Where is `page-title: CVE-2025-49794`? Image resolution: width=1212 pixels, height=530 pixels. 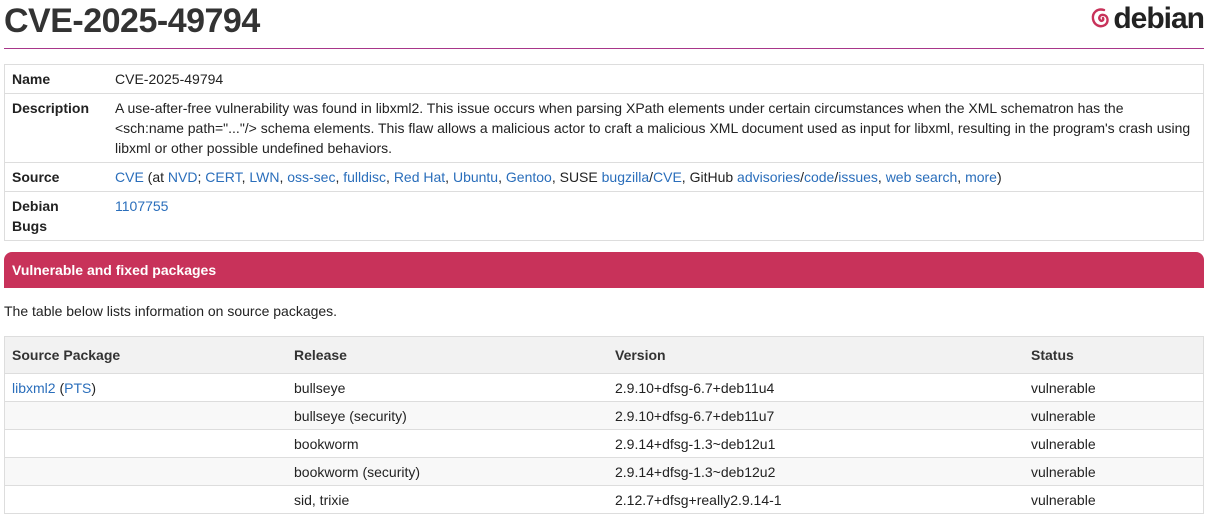 page-title: CVE-2025-49794 is located at coordinates (132, 21).